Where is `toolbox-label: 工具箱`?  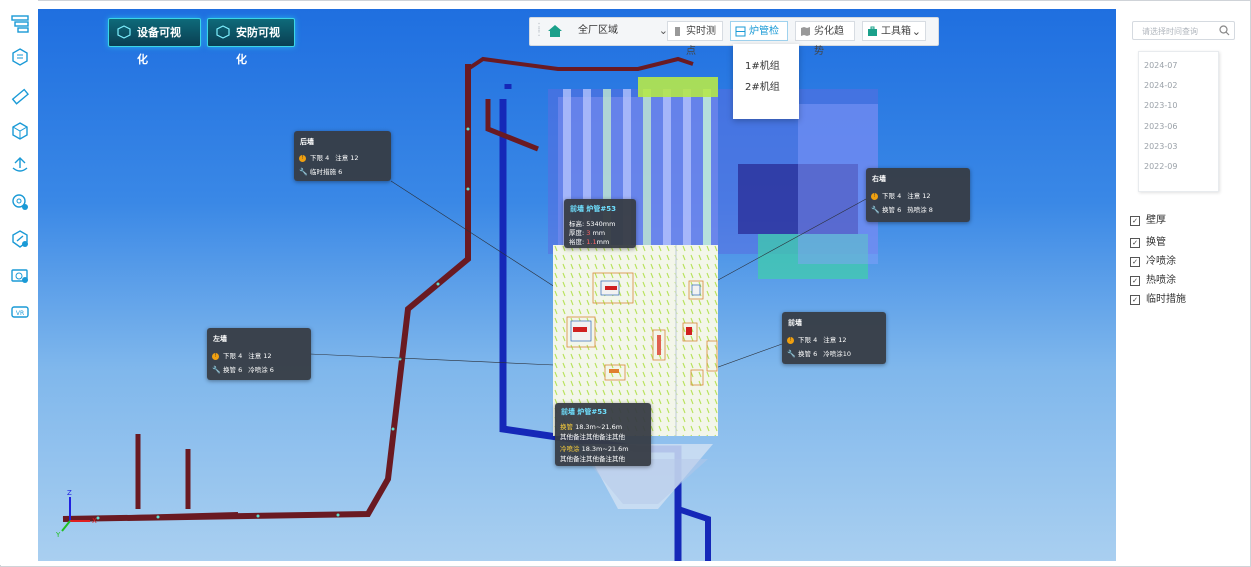
toolbox-label: 工具箱 is located at coordinates (896, 31).